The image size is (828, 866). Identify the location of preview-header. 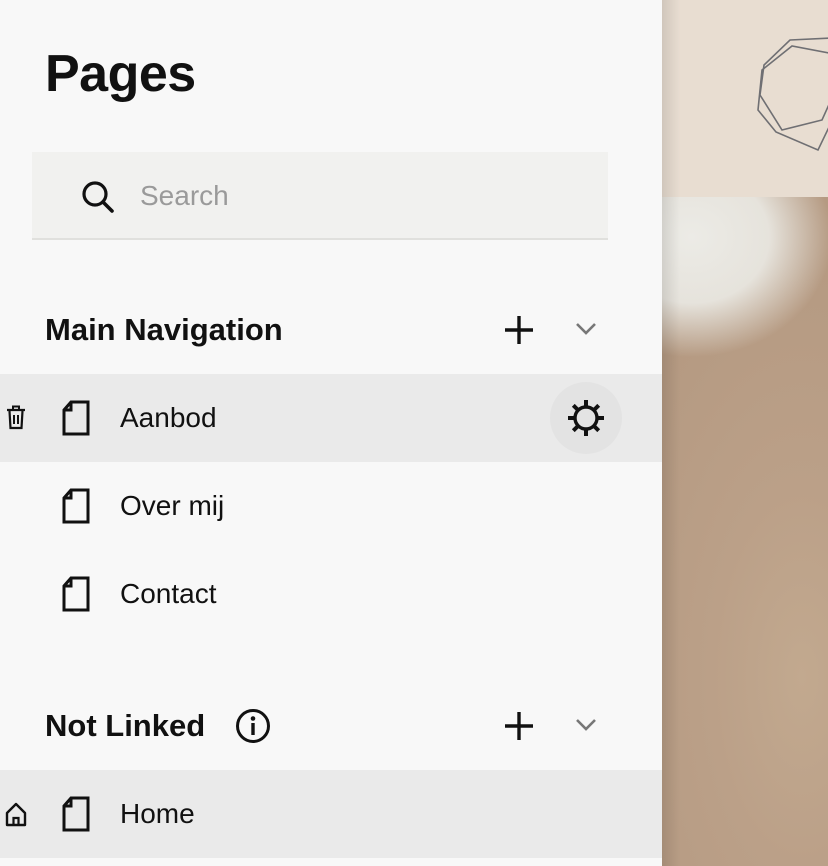
(745, 98).